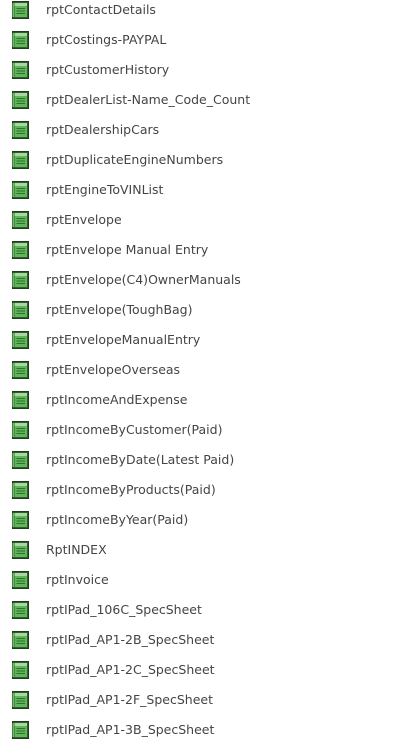  Describe the element at coordinates (77, 579) in the screenshot. I see `report-item-label: rptInvoice` at that location.